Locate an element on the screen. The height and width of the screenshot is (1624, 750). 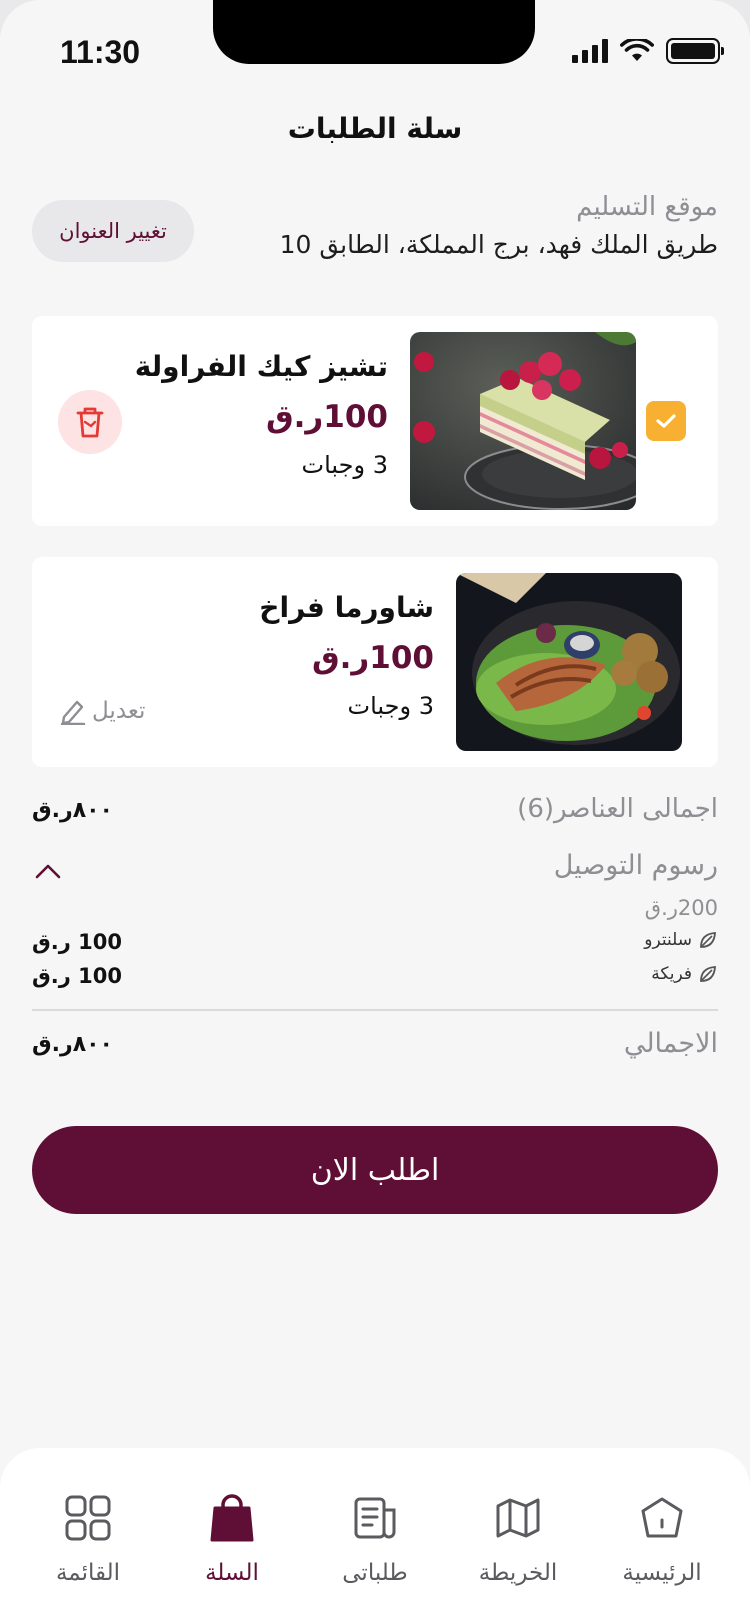
change-address-button: تغيير العنوان is located at coordinates (113, 231).